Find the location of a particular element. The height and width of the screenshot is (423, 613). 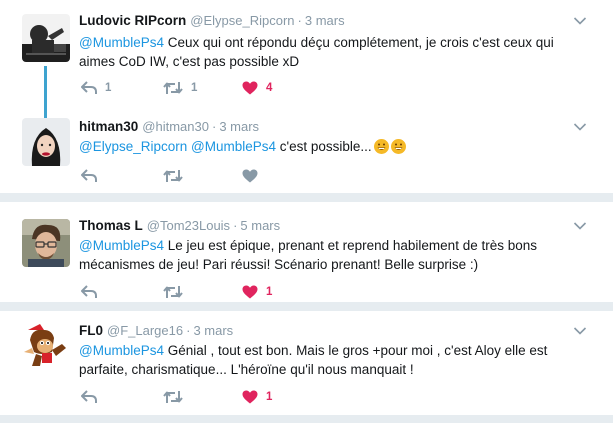

username: @F_Large16 is located at coordinates (145, 330).